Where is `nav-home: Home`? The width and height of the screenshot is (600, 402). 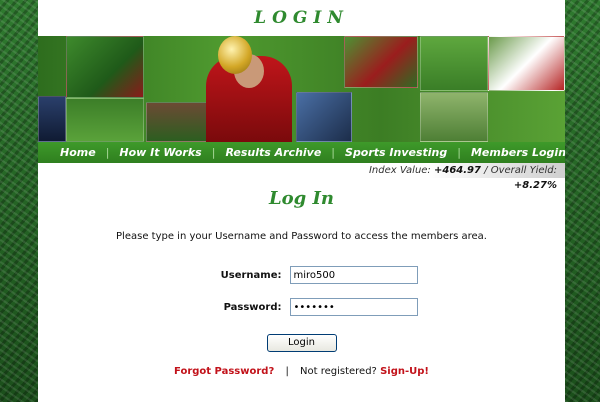
nav-home: Home is located at coordinates (78, 152).